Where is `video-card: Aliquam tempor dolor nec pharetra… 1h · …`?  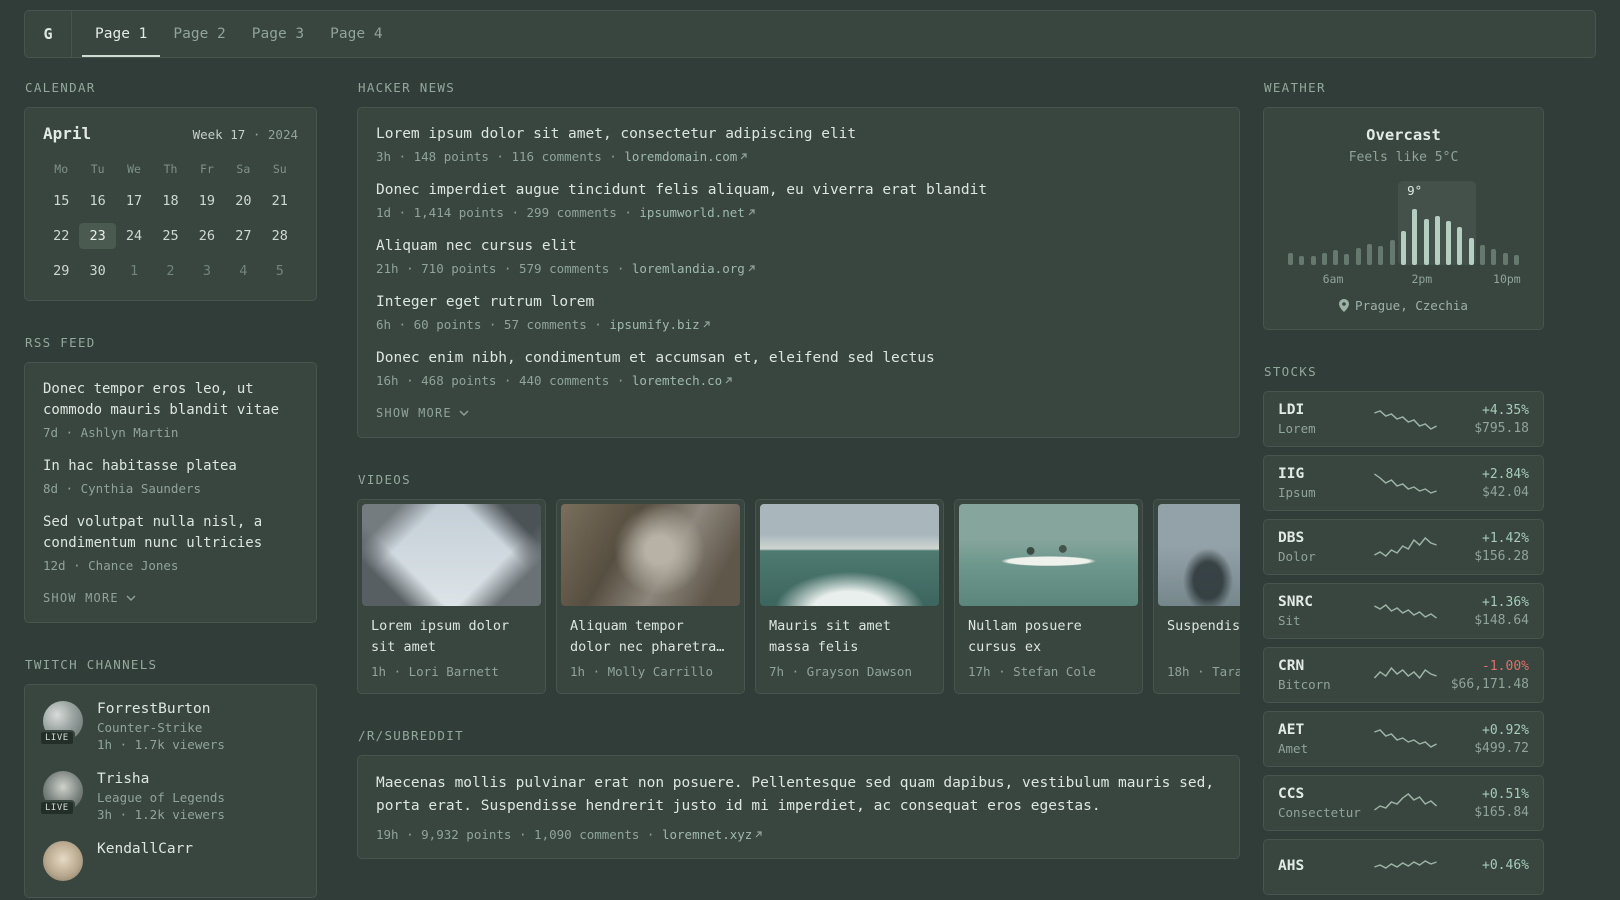
video-card: Aliquam tempor dolor nec pharetra… 1h · … is located at coordinates (650, 597).